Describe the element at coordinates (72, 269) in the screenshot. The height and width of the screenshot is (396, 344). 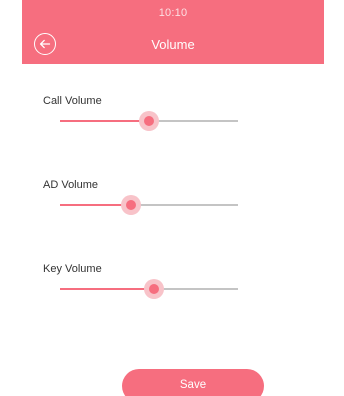
I see `key-volume-label: Key Volume` at that location.